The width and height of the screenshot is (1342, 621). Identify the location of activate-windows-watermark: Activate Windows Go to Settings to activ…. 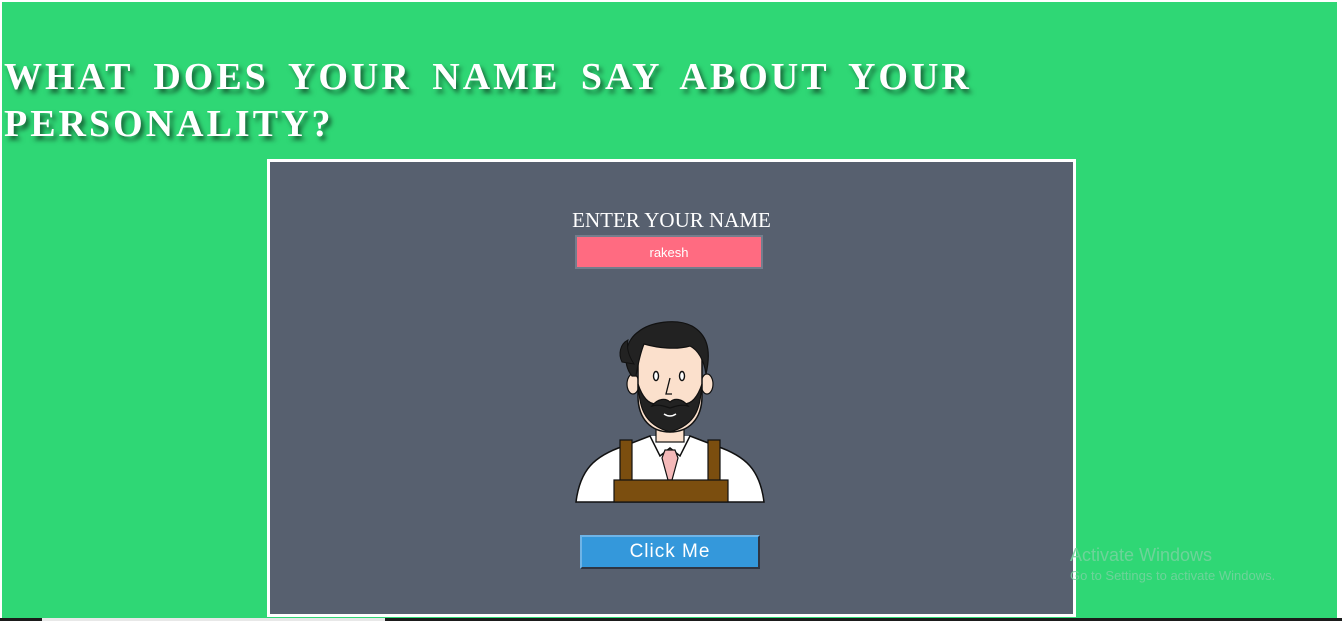
(1172, 564).